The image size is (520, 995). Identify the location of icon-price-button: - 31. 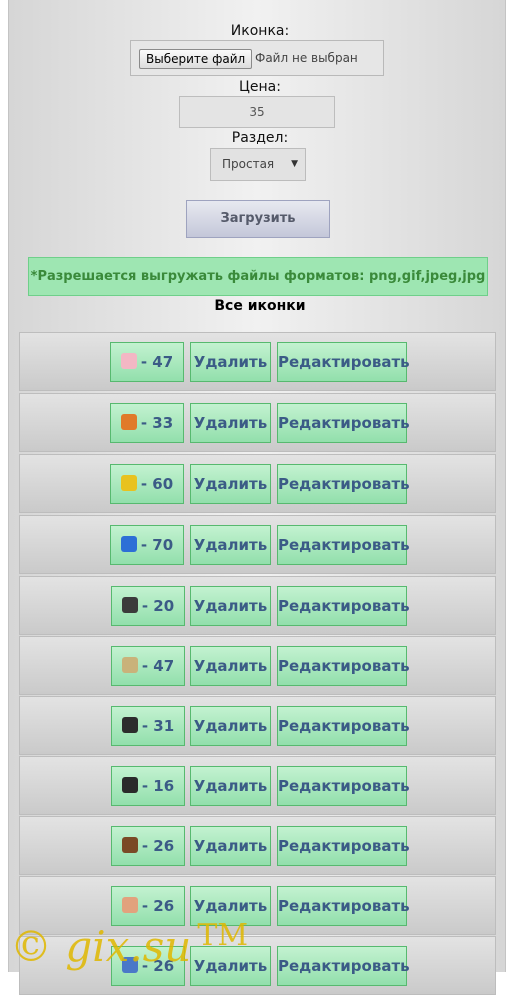
(148, 726).